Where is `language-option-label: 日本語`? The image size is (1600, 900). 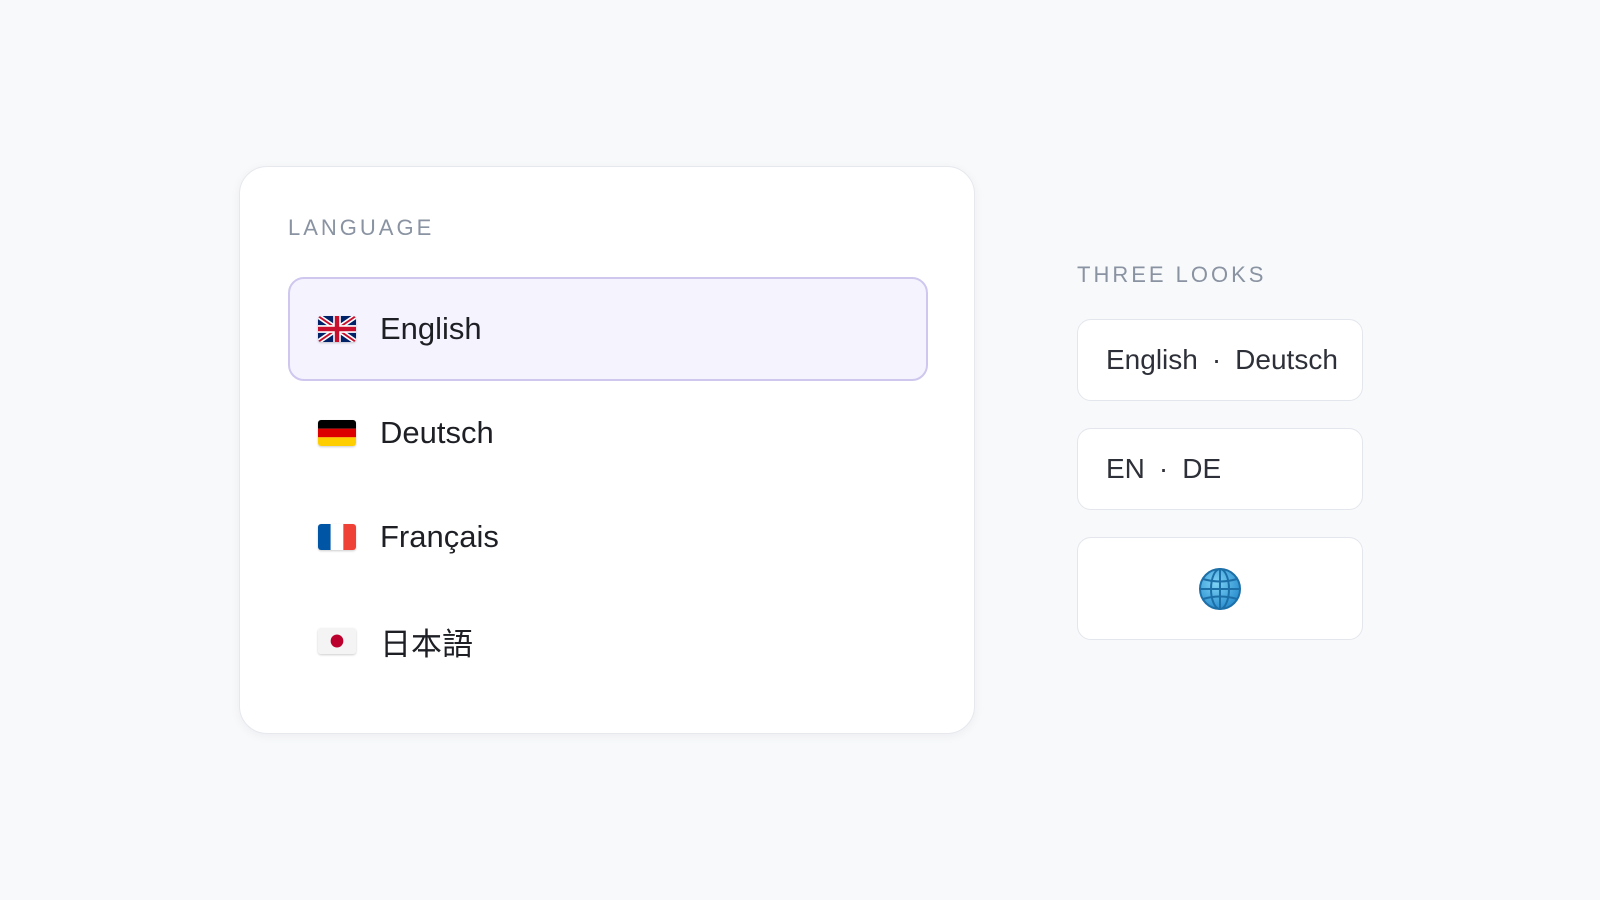 language-option-label: 日本語 is located at coordinates (426, 644).